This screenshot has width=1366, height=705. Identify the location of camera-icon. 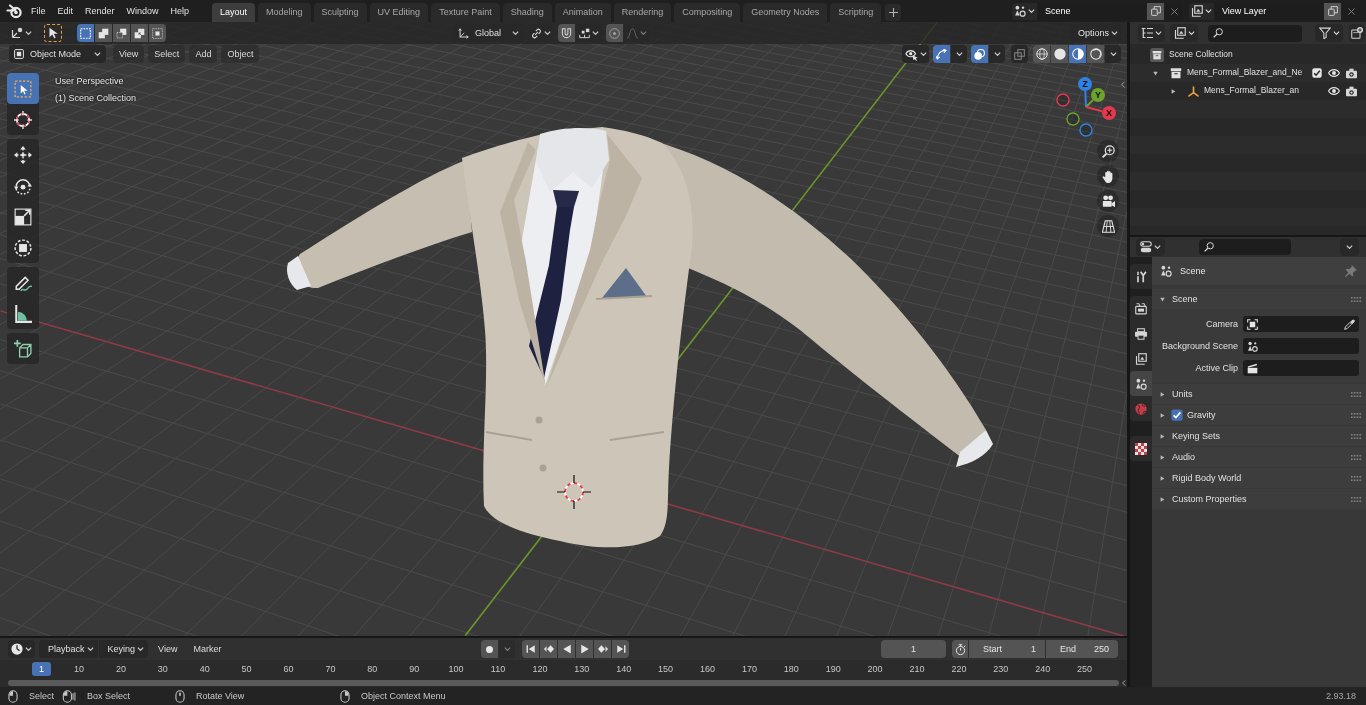
(1351, 91).